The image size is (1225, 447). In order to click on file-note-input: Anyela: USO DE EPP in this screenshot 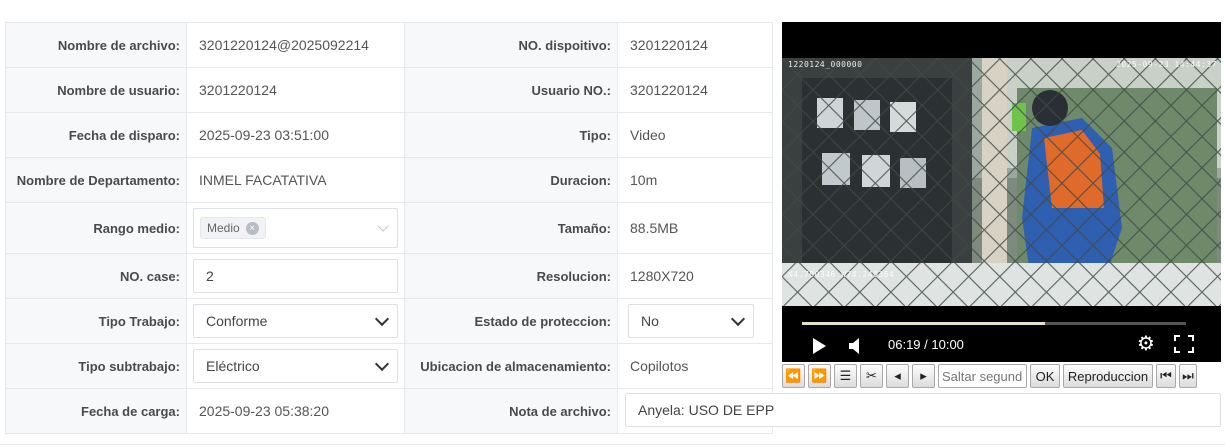, I will do `click(923, 410)`.